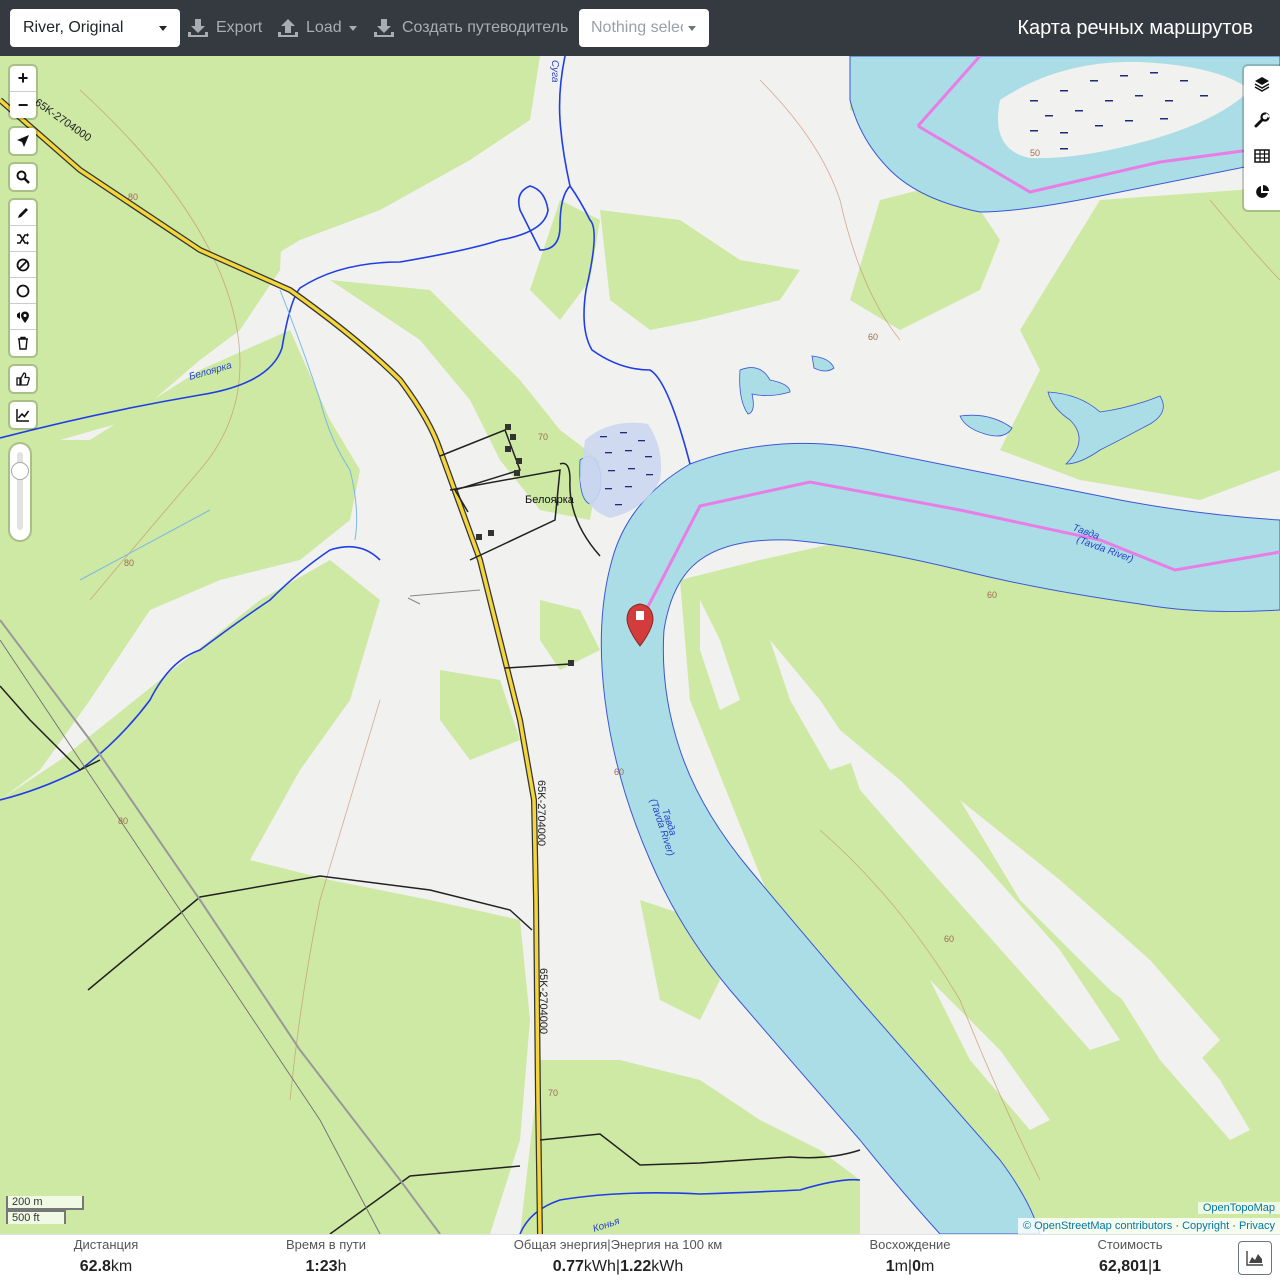  I want to click on export-button: Export, so click(225, 28).